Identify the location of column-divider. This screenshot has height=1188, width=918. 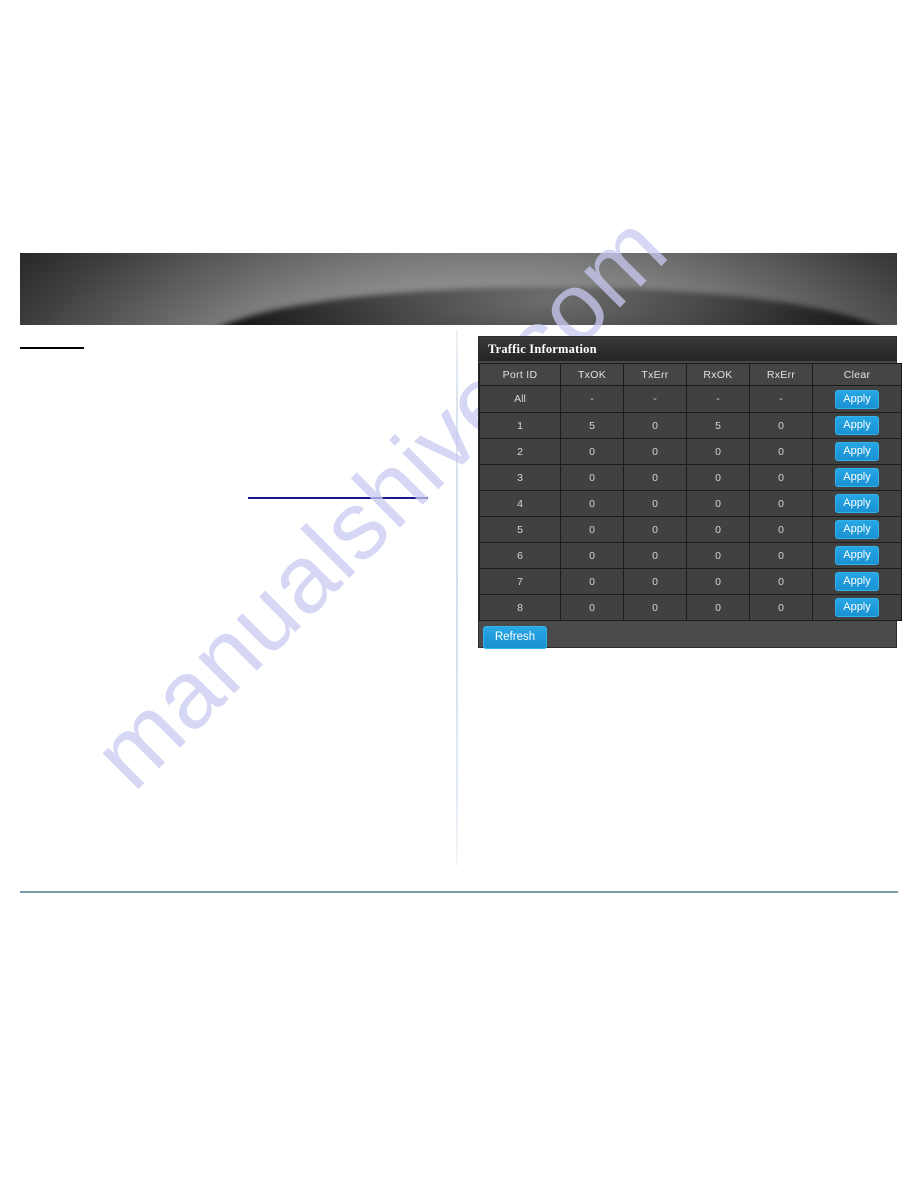
(457, 598).